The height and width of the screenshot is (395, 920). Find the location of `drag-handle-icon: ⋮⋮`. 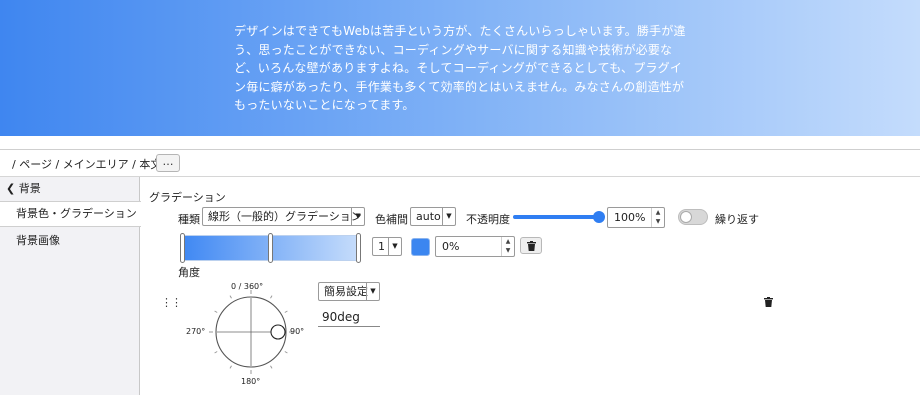

drag-handle-icon: ⋮⋮ is located at coordinates (171, 302).